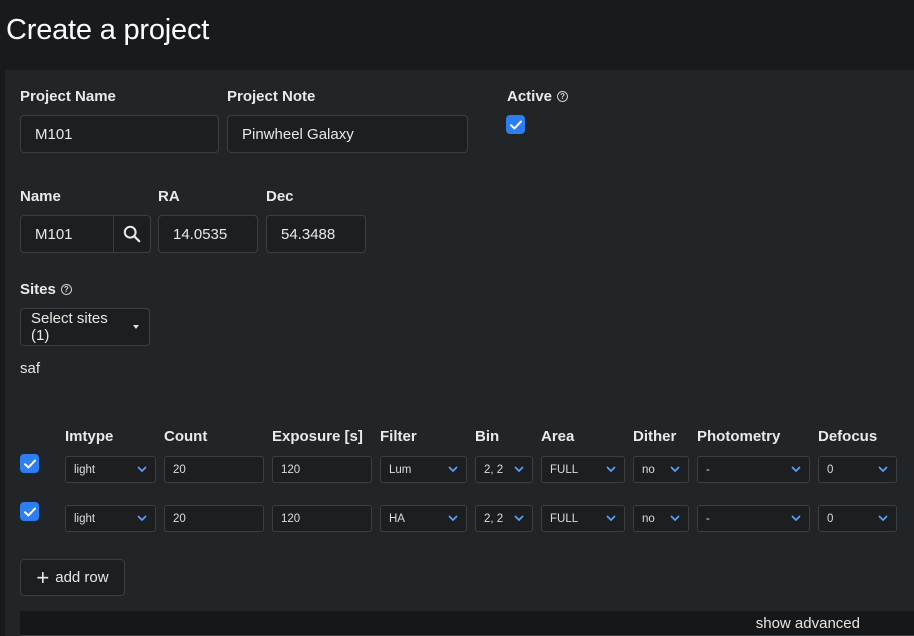 Image resolution: width=914 pixels, height=636 pixels. I want to click on add-row-button: + add row, so click(72, 577).